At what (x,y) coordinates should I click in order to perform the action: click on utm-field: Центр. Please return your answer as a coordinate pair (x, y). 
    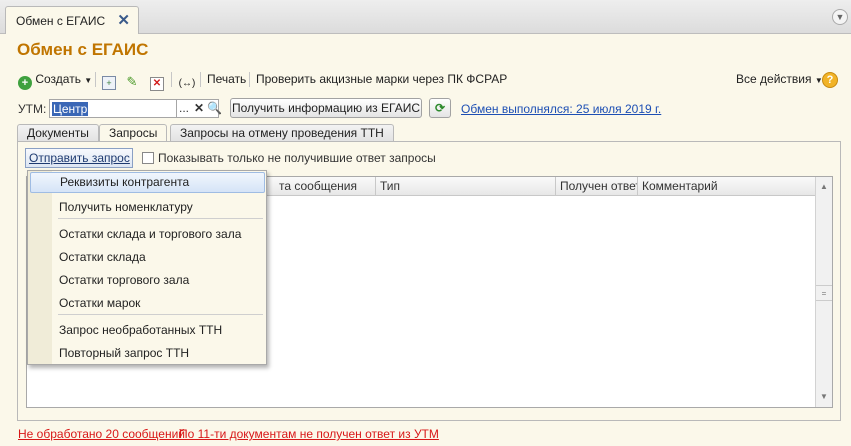
    Looking at the image, I should click on (113, 108).